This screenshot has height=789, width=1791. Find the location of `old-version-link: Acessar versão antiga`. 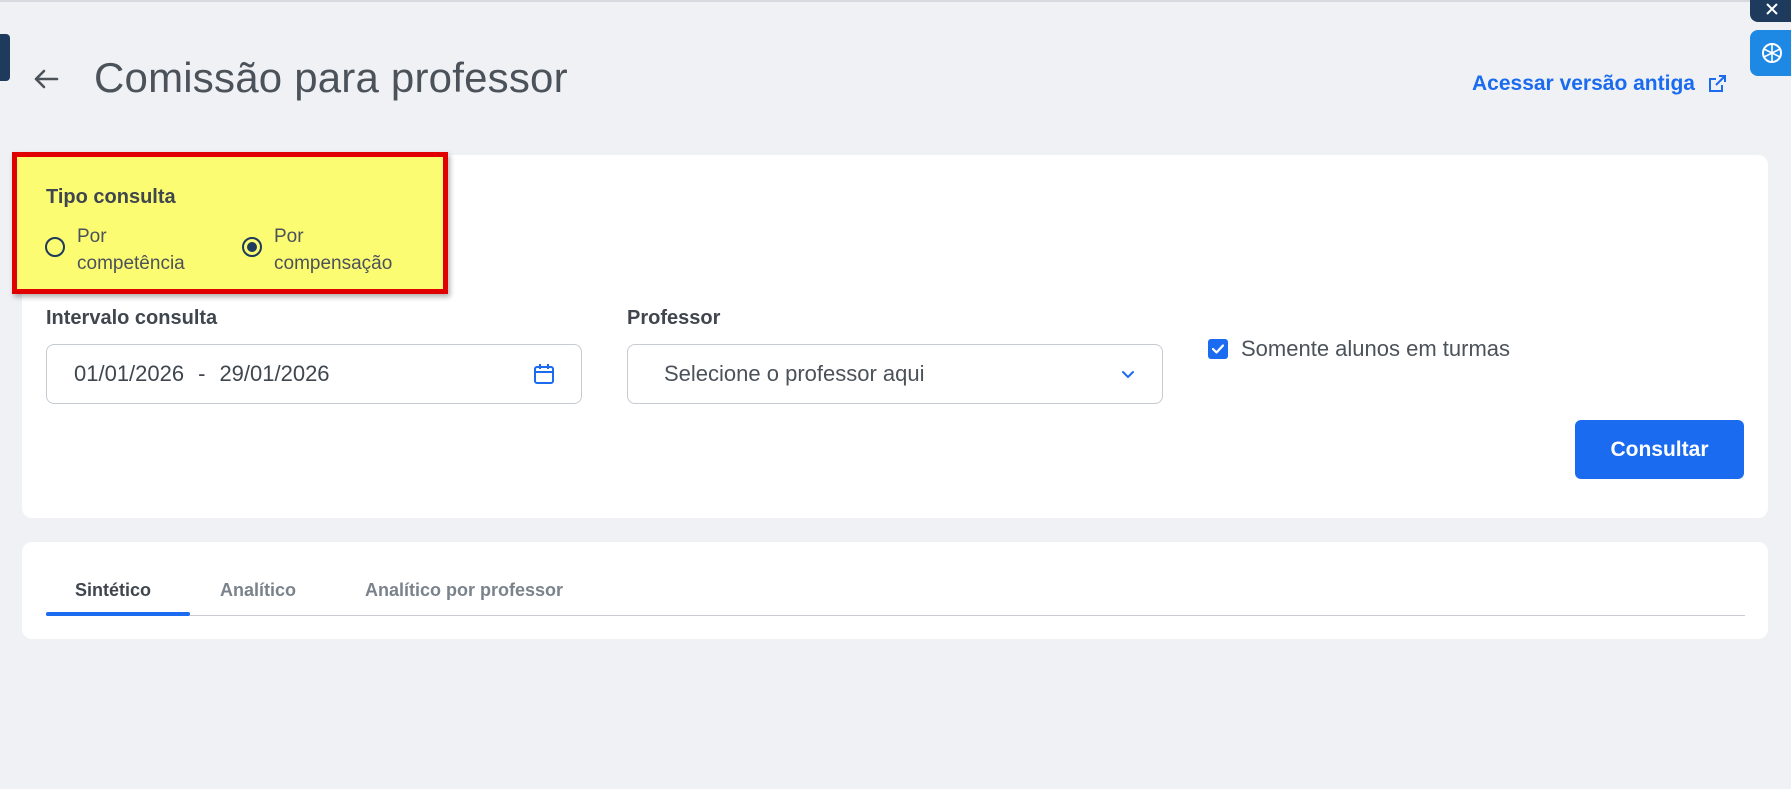

old-version-link: Acessar versão antiga is located at coordinates (1599, 84).